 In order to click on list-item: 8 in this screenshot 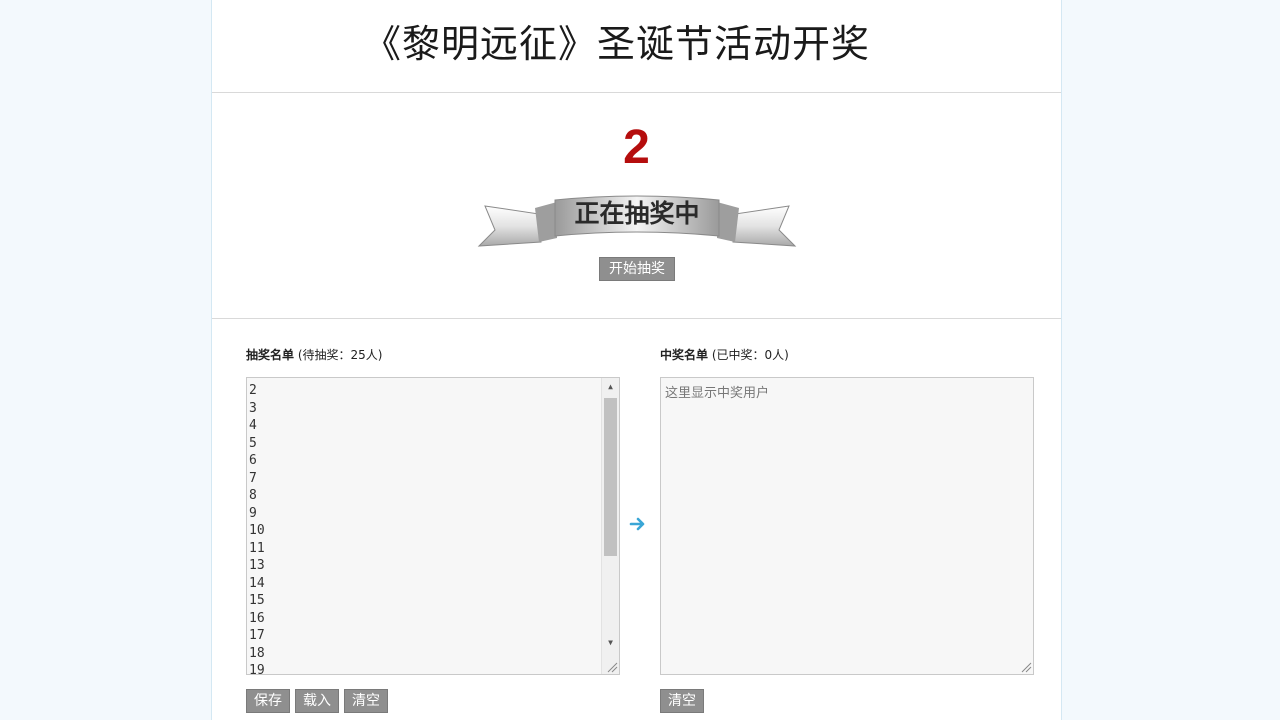, I will do `click(253, 495)`.